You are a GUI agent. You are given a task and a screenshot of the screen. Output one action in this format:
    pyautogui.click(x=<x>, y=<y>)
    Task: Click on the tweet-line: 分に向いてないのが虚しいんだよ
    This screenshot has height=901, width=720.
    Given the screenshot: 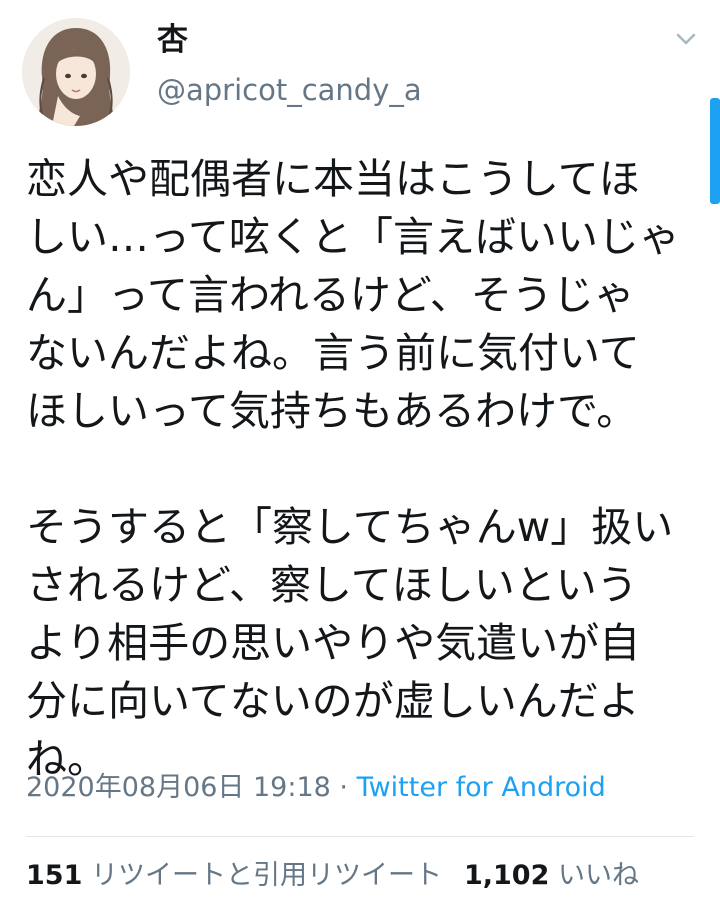 What is the action you would take?
    pyautogui.click(x=333, y=701)
    